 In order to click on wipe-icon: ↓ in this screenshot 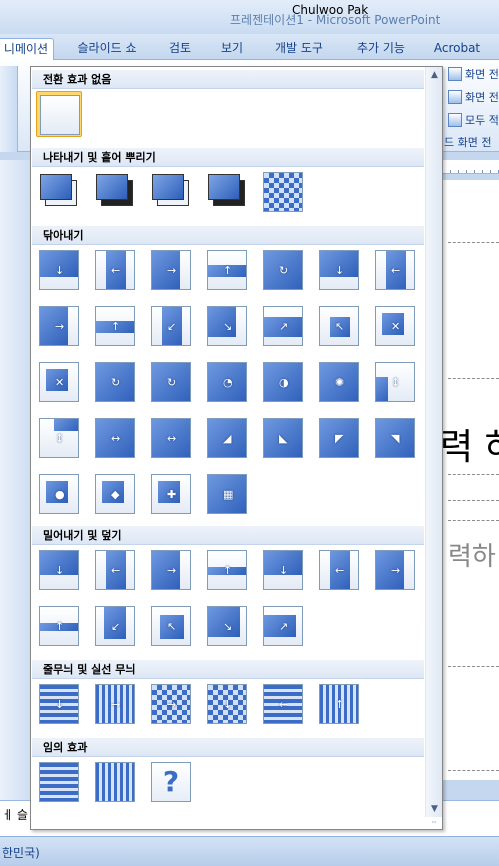, I will do `click(339, 270)`.